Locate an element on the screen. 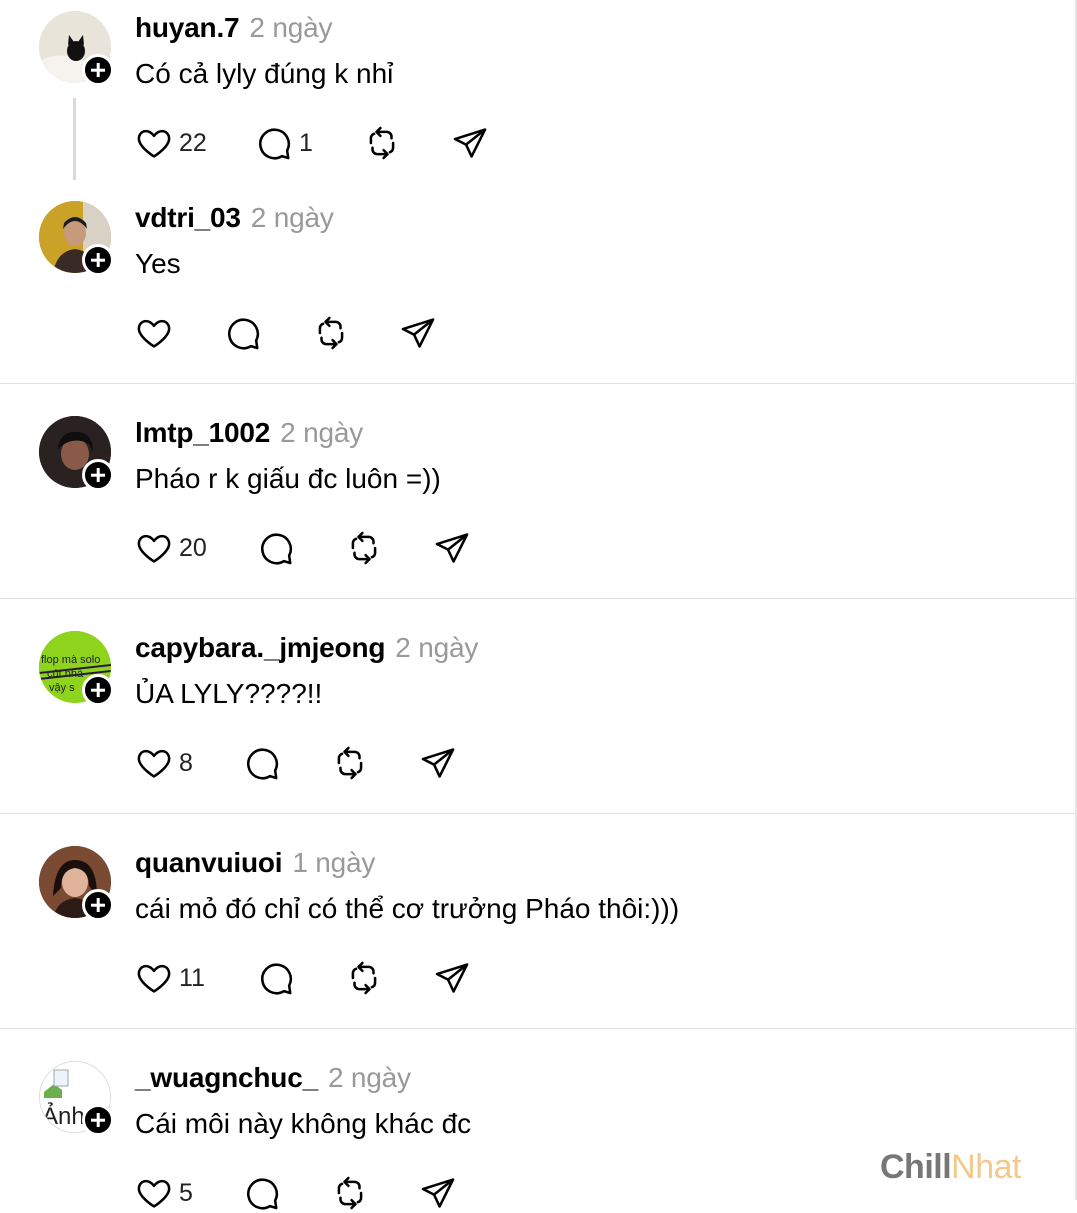  like-button: 5 is located at coordinates (164, 1193).